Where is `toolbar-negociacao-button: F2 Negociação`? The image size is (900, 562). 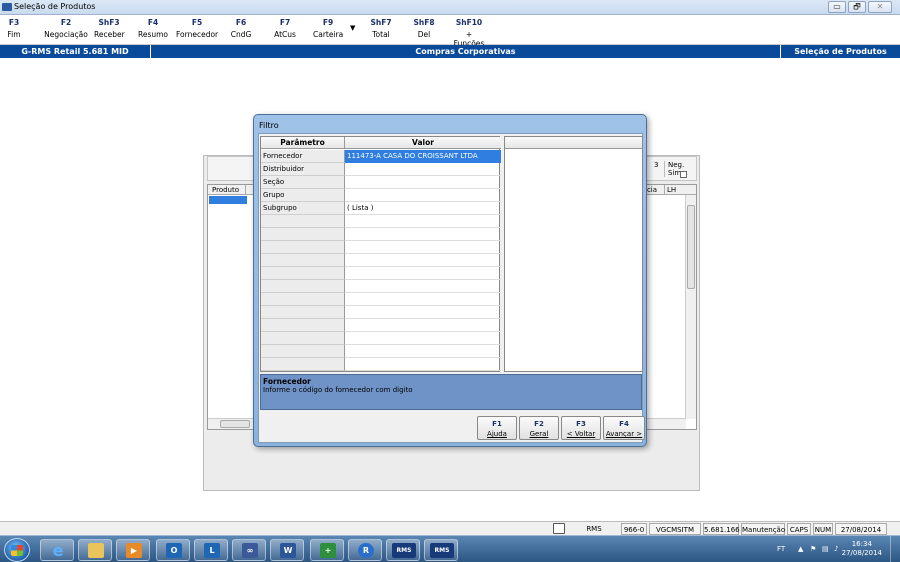
toolbar-negociacao-button: F2 Negociação is located at coordinates (66, 28).